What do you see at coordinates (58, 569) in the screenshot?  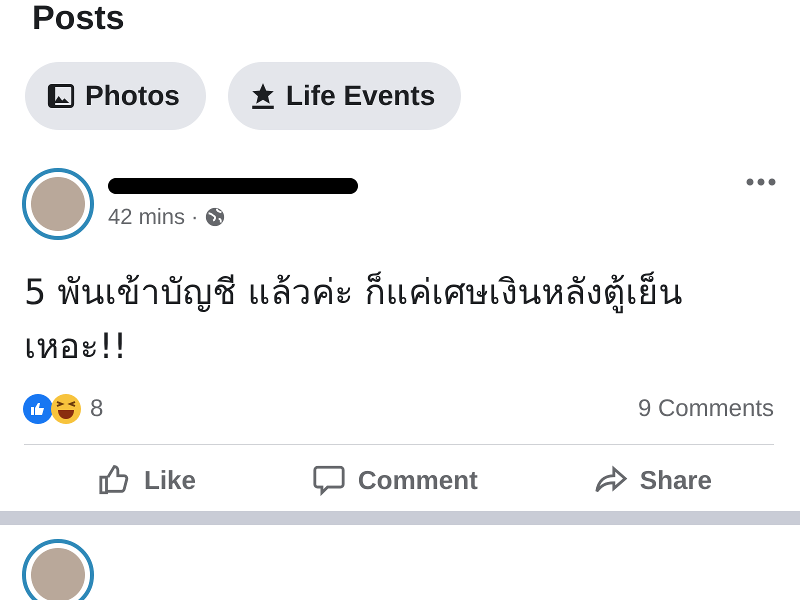 I see `avatar` at bounding box center [58, 569].